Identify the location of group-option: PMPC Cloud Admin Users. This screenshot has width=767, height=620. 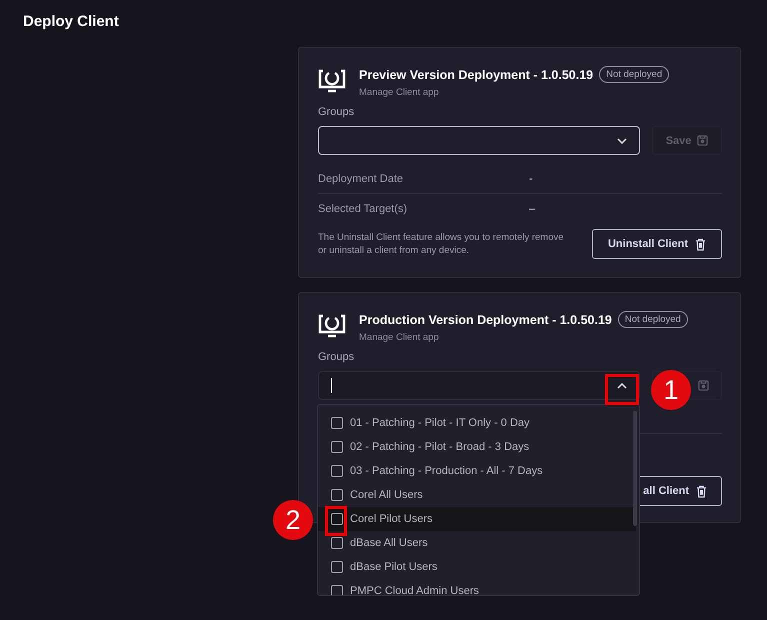
(477, 587).